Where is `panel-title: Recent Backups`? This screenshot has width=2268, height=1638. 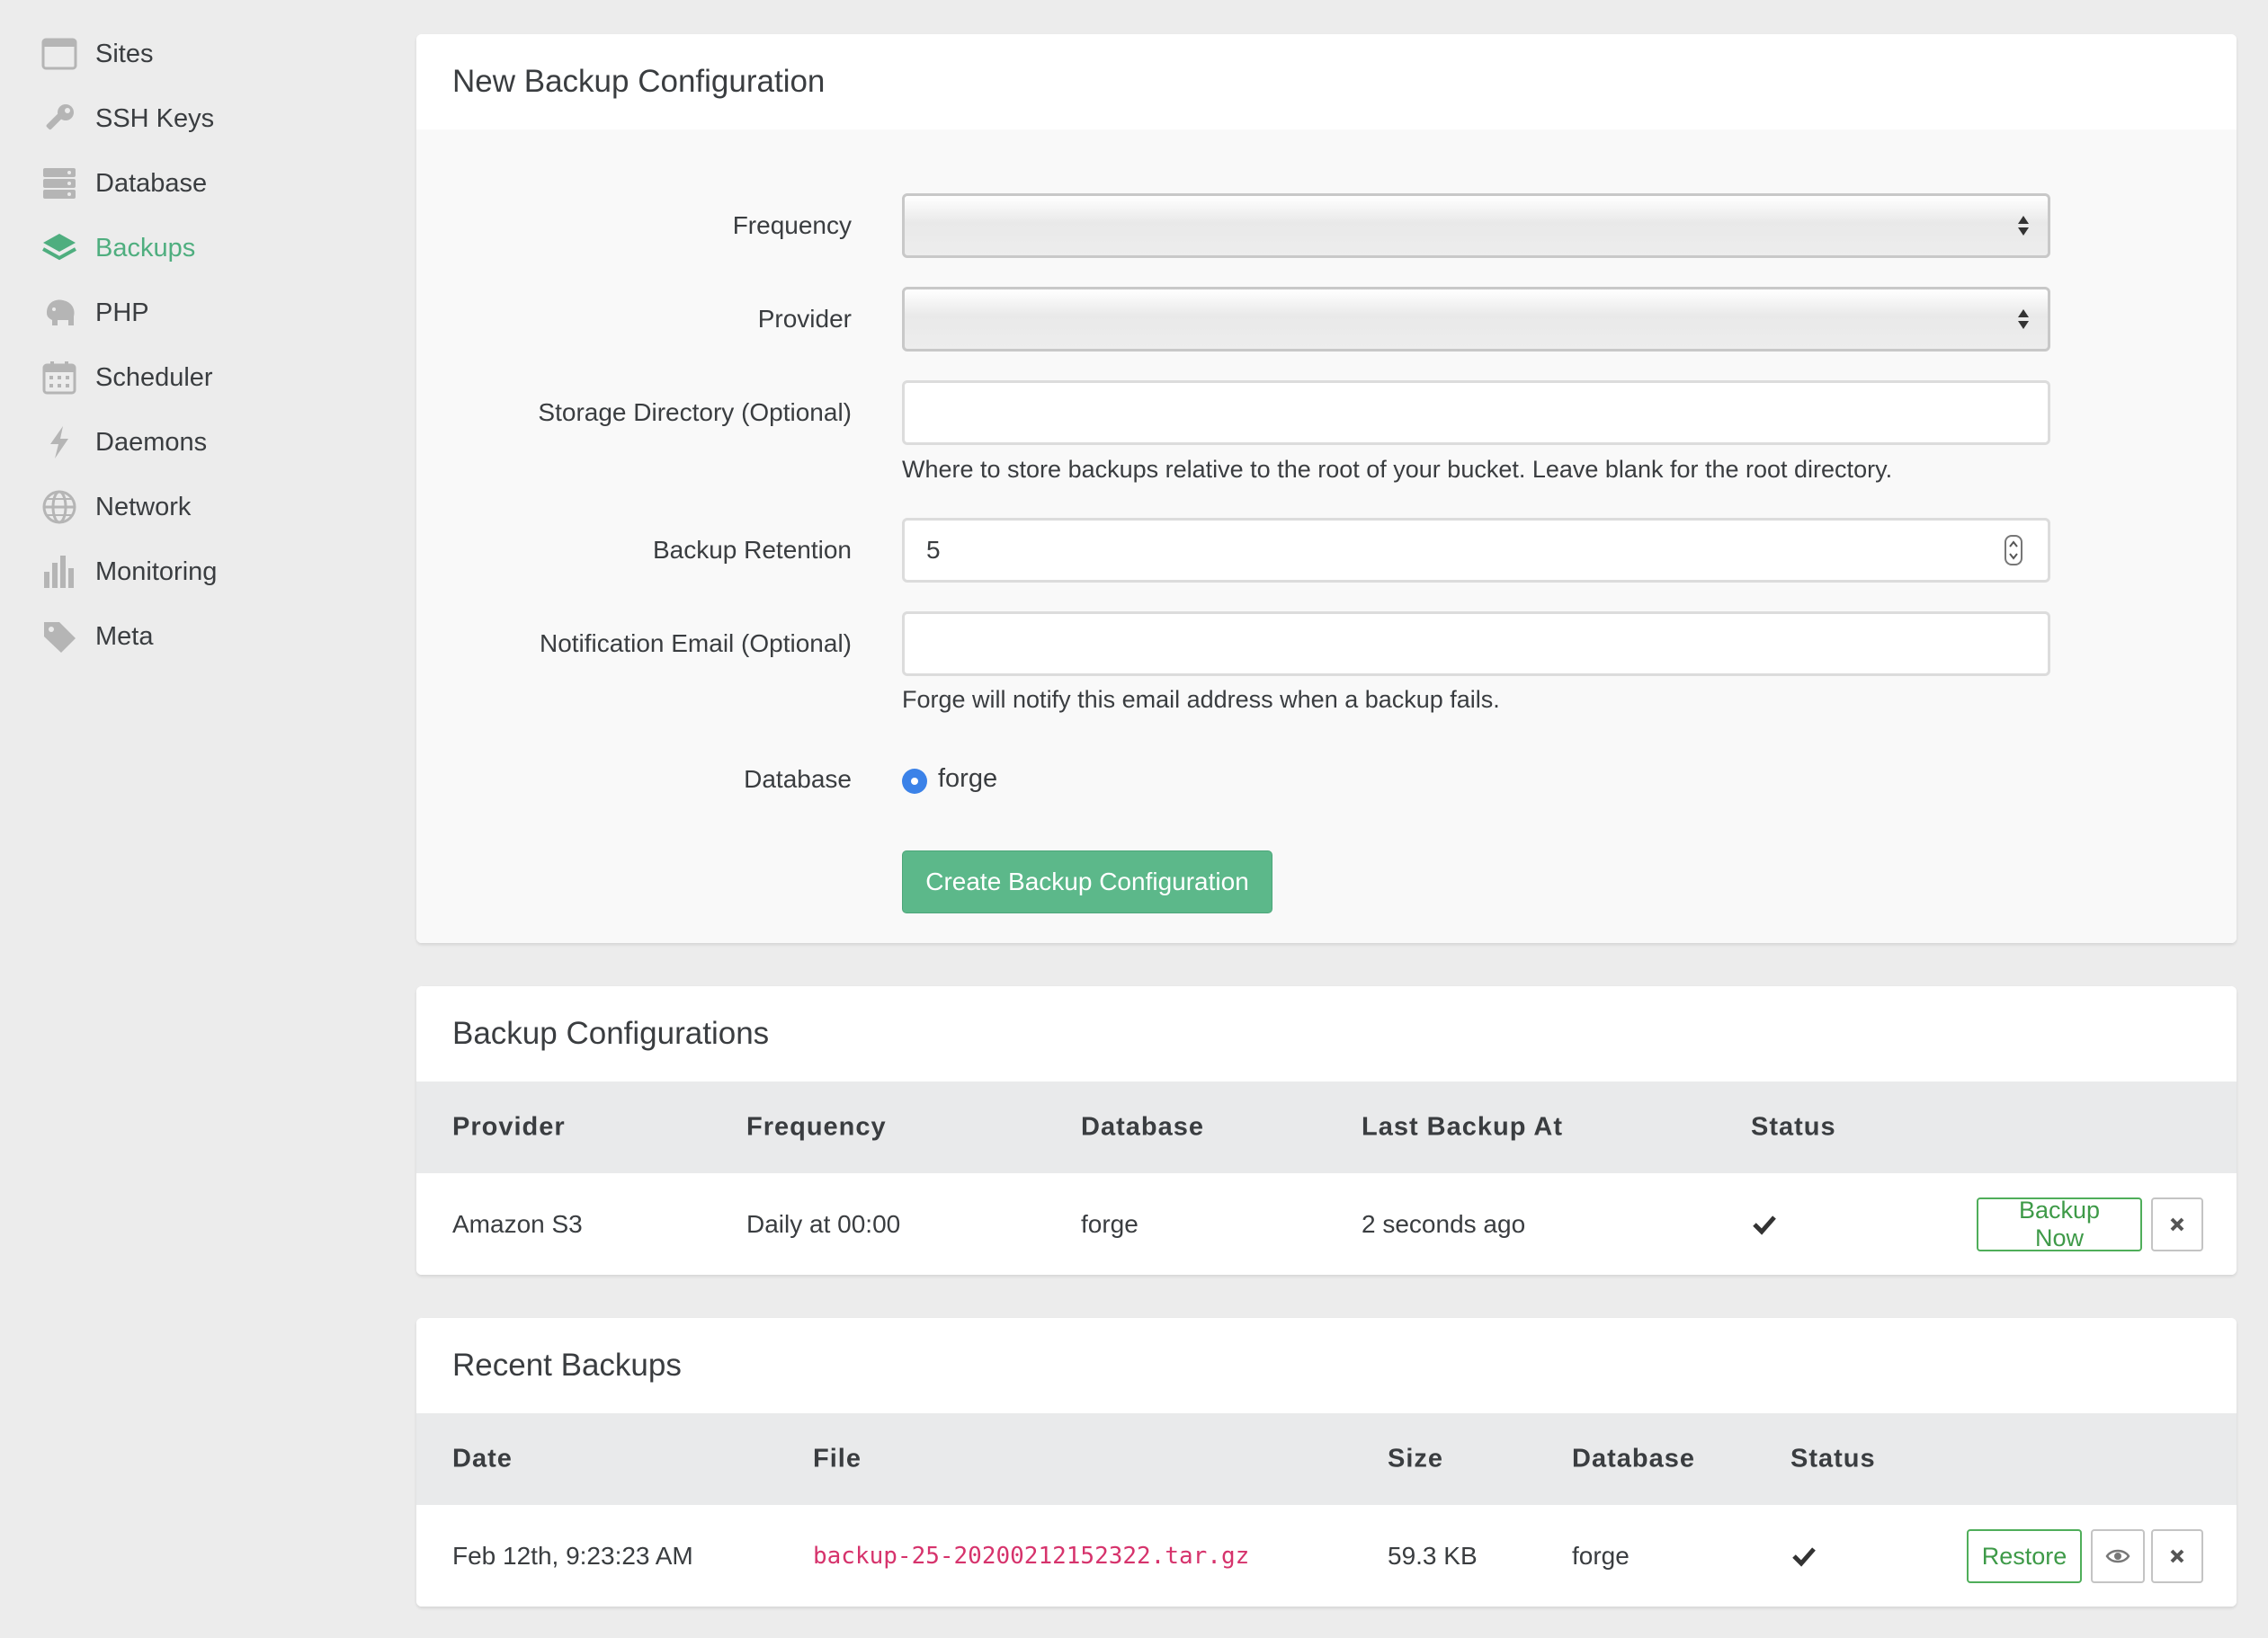 panel-title: Recent Backups is located at coordinates (1327, 1365).